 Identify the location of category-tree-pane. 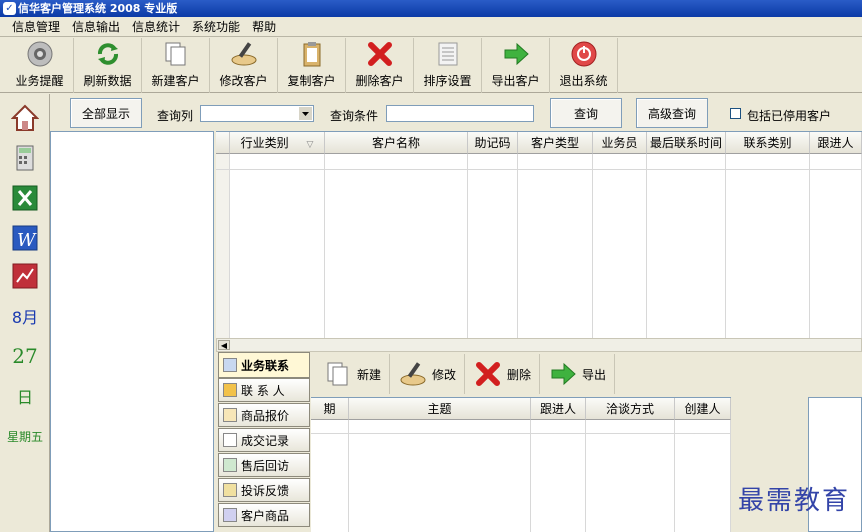
(132, 331).